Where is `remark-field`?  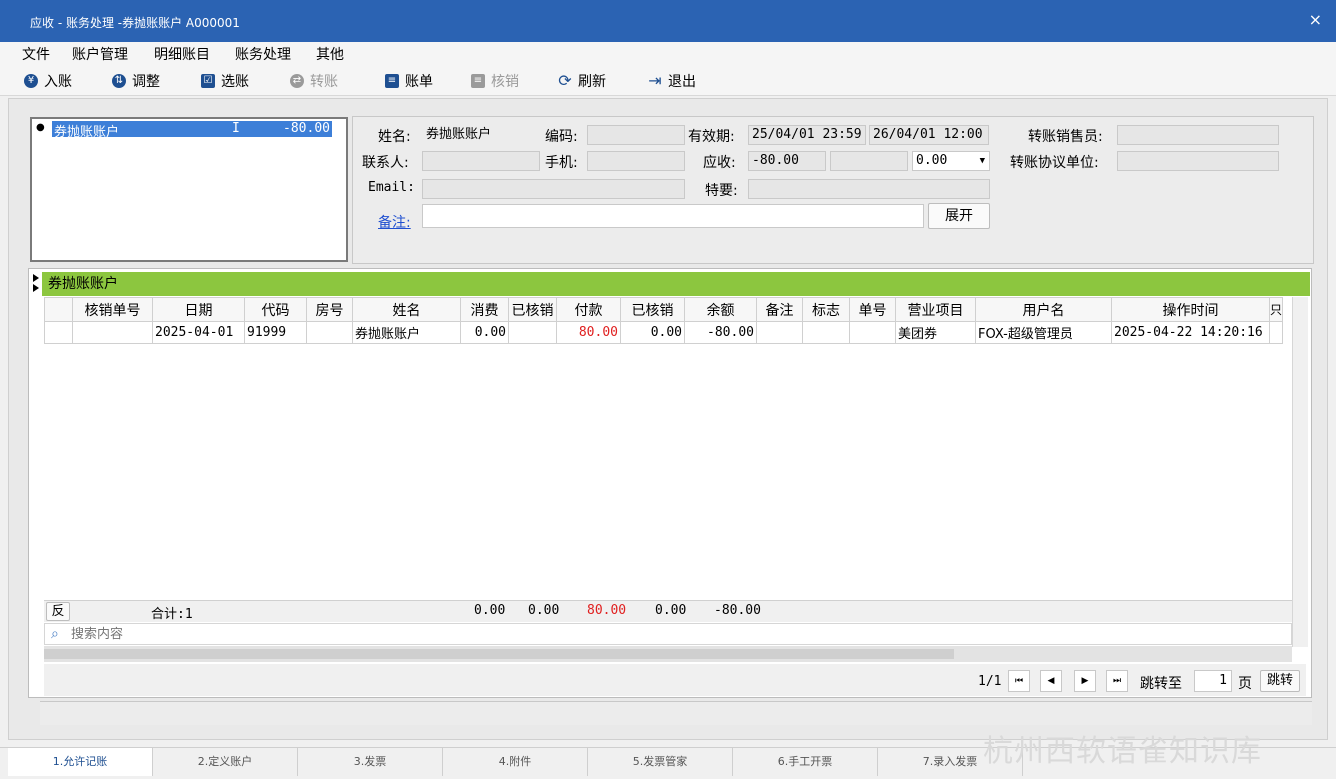 remark-field is located at coordinates (673, 216).